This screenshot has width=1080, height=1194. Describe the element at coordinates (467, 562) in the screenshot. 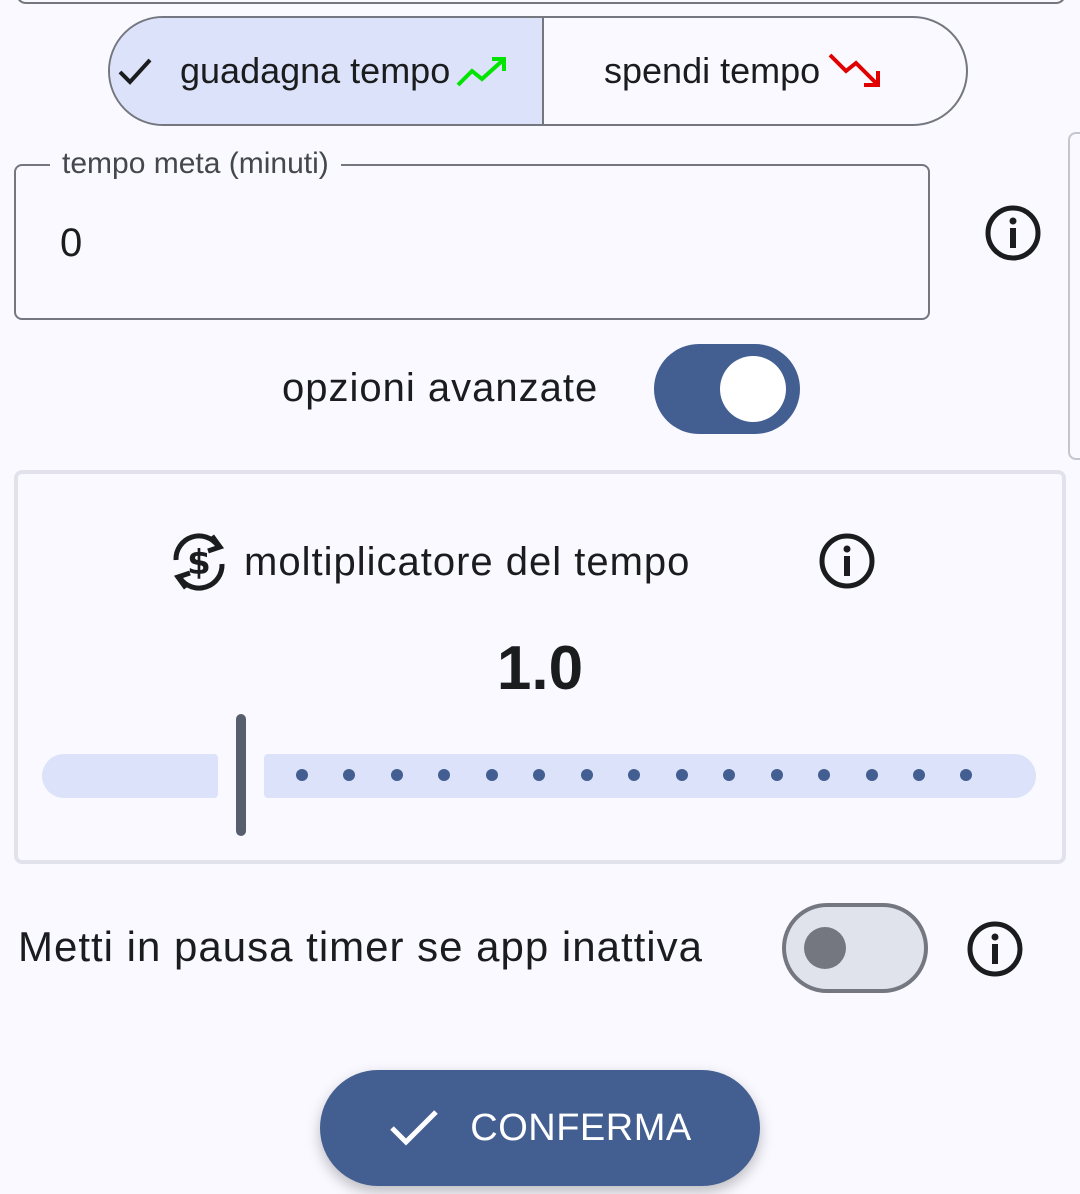

I see `multiplier-title: moltiplicatore del tempo` at that location.